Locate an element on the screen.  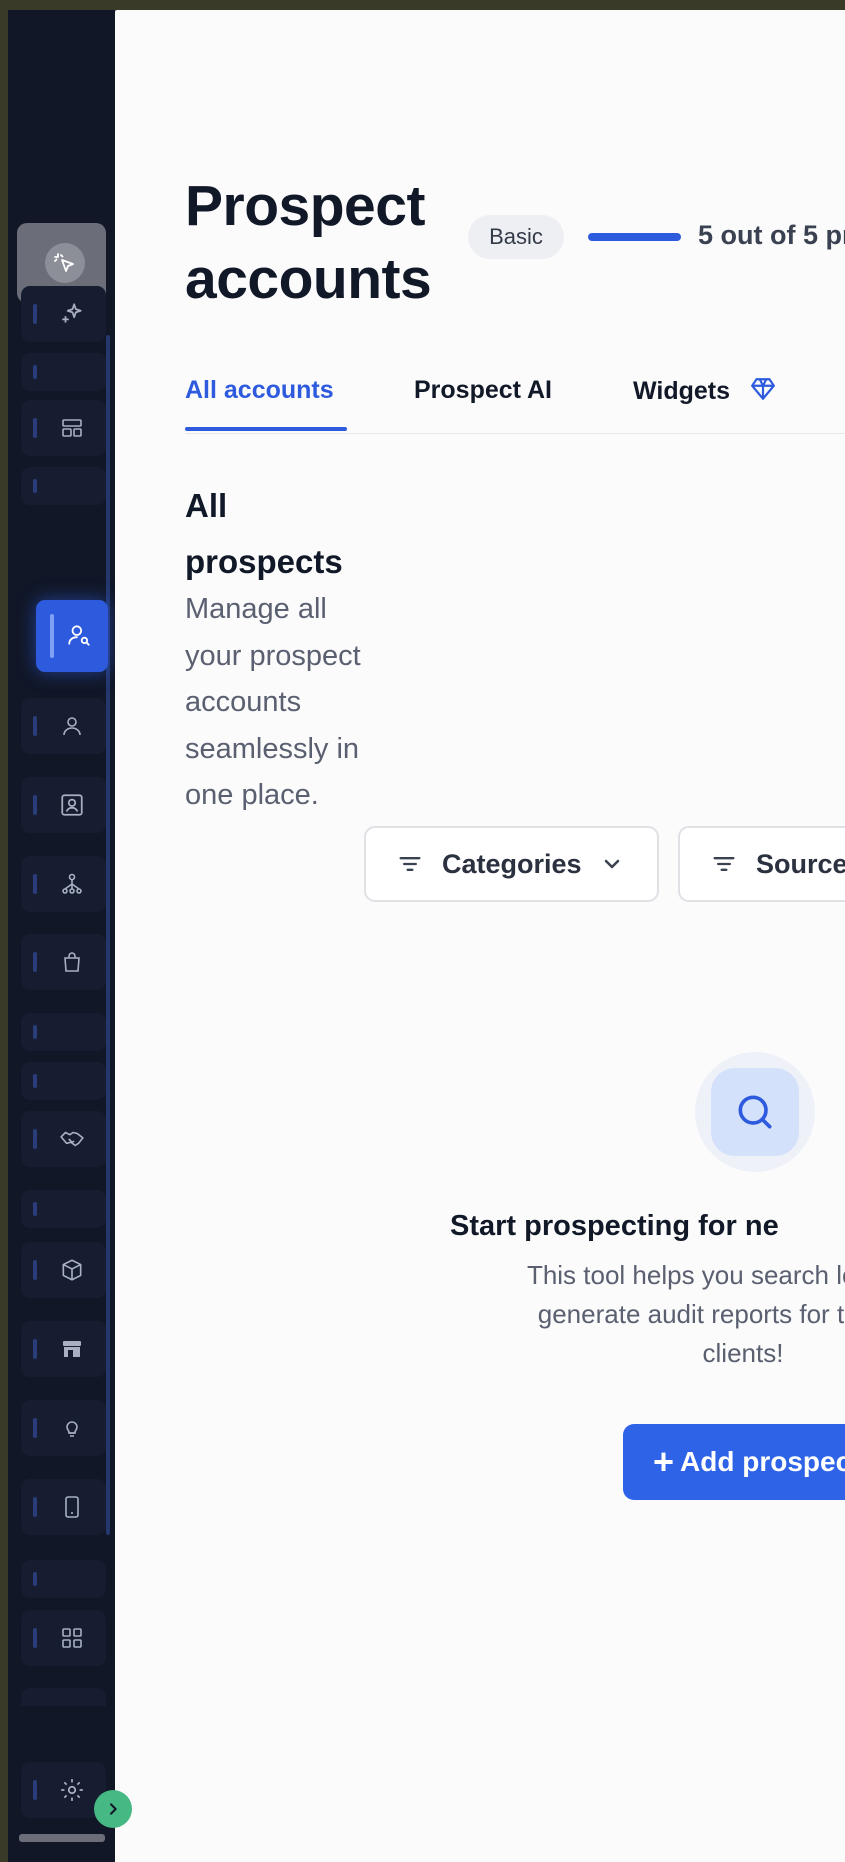
sidebar-item-users is located at coordinates (63, 726).